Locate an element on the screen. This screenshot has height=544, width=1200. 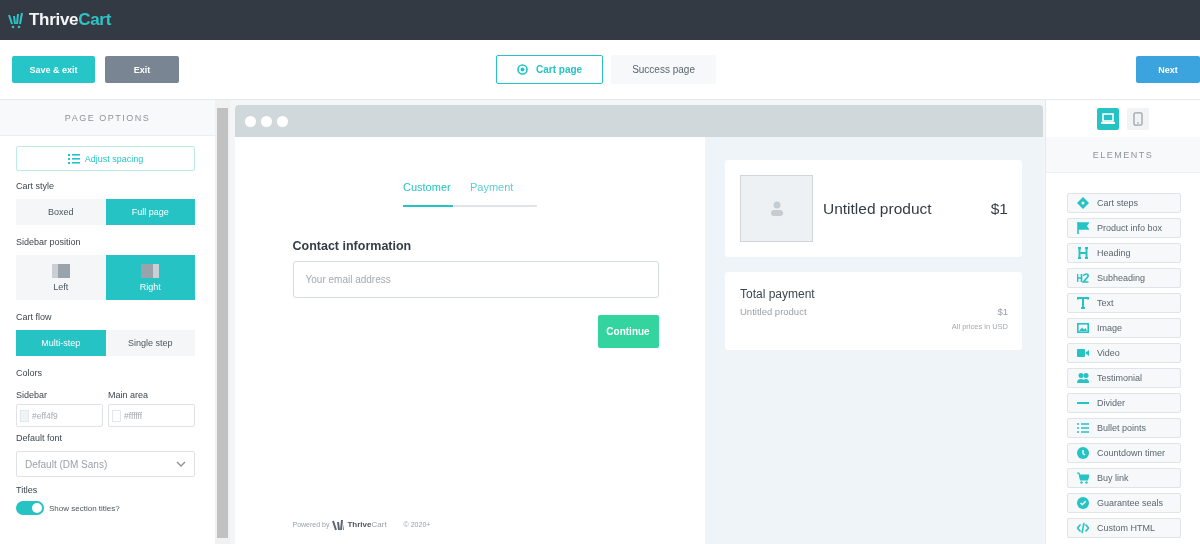
video-camera-icon is located at coordinates (1083, 353).